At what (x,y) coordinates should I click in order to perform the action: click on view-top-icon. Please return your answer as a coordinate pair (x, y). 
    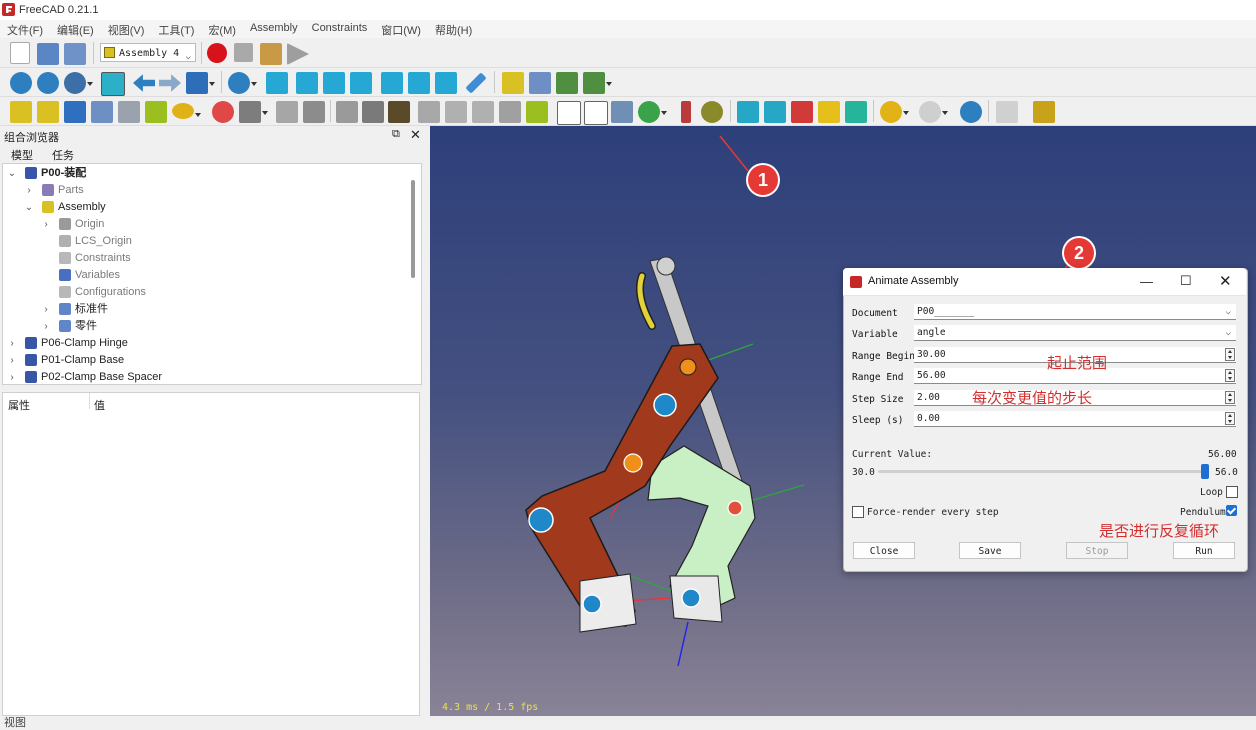
    Looking at the image, I should click on (334, 83).